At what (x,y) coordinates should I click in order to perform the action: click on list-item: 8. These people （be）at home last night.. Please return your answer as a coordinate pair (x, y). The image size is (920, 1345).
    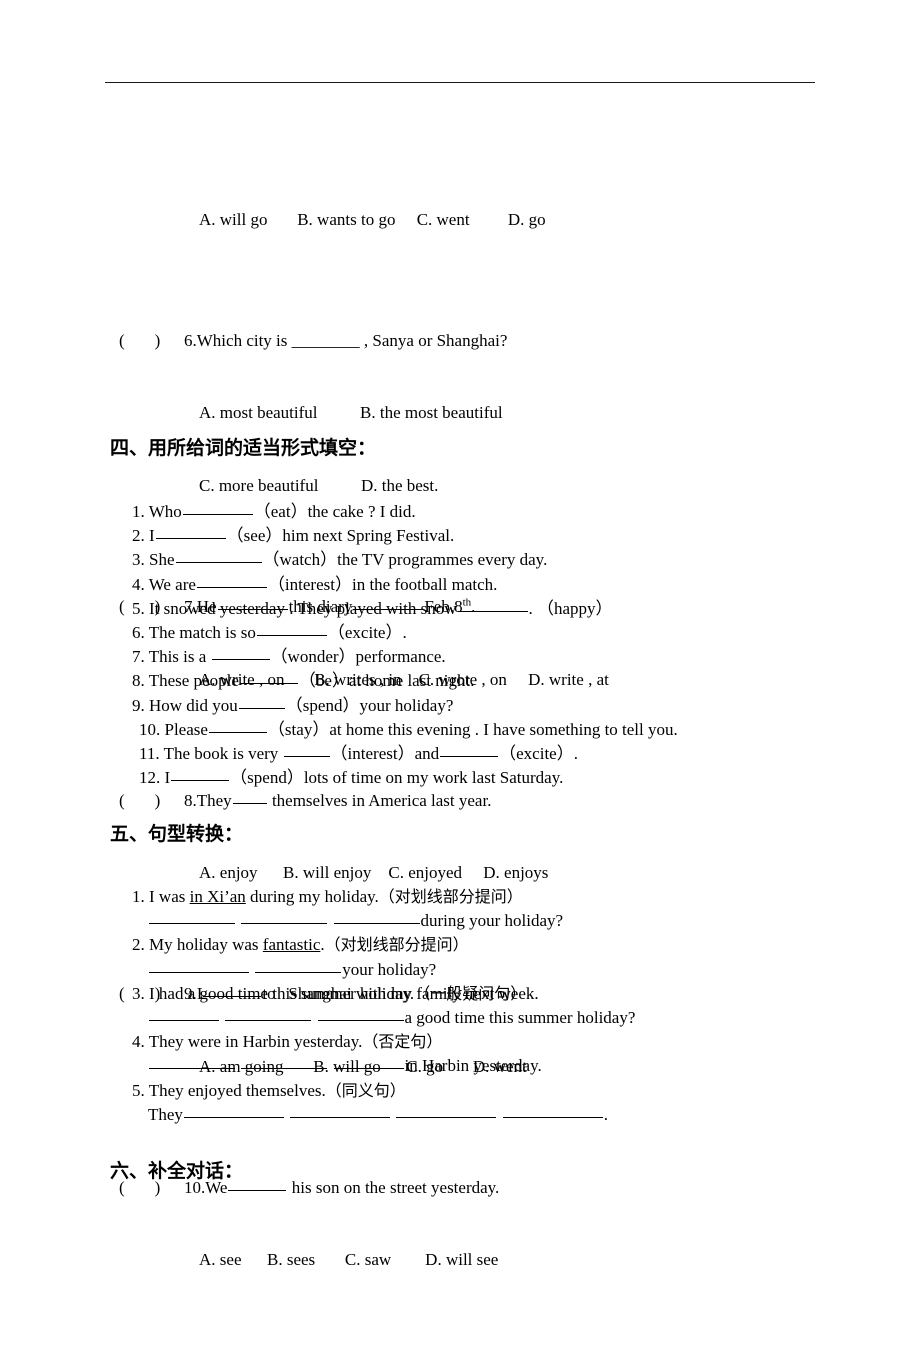
    Looking at the image, I should click on (460, 681).